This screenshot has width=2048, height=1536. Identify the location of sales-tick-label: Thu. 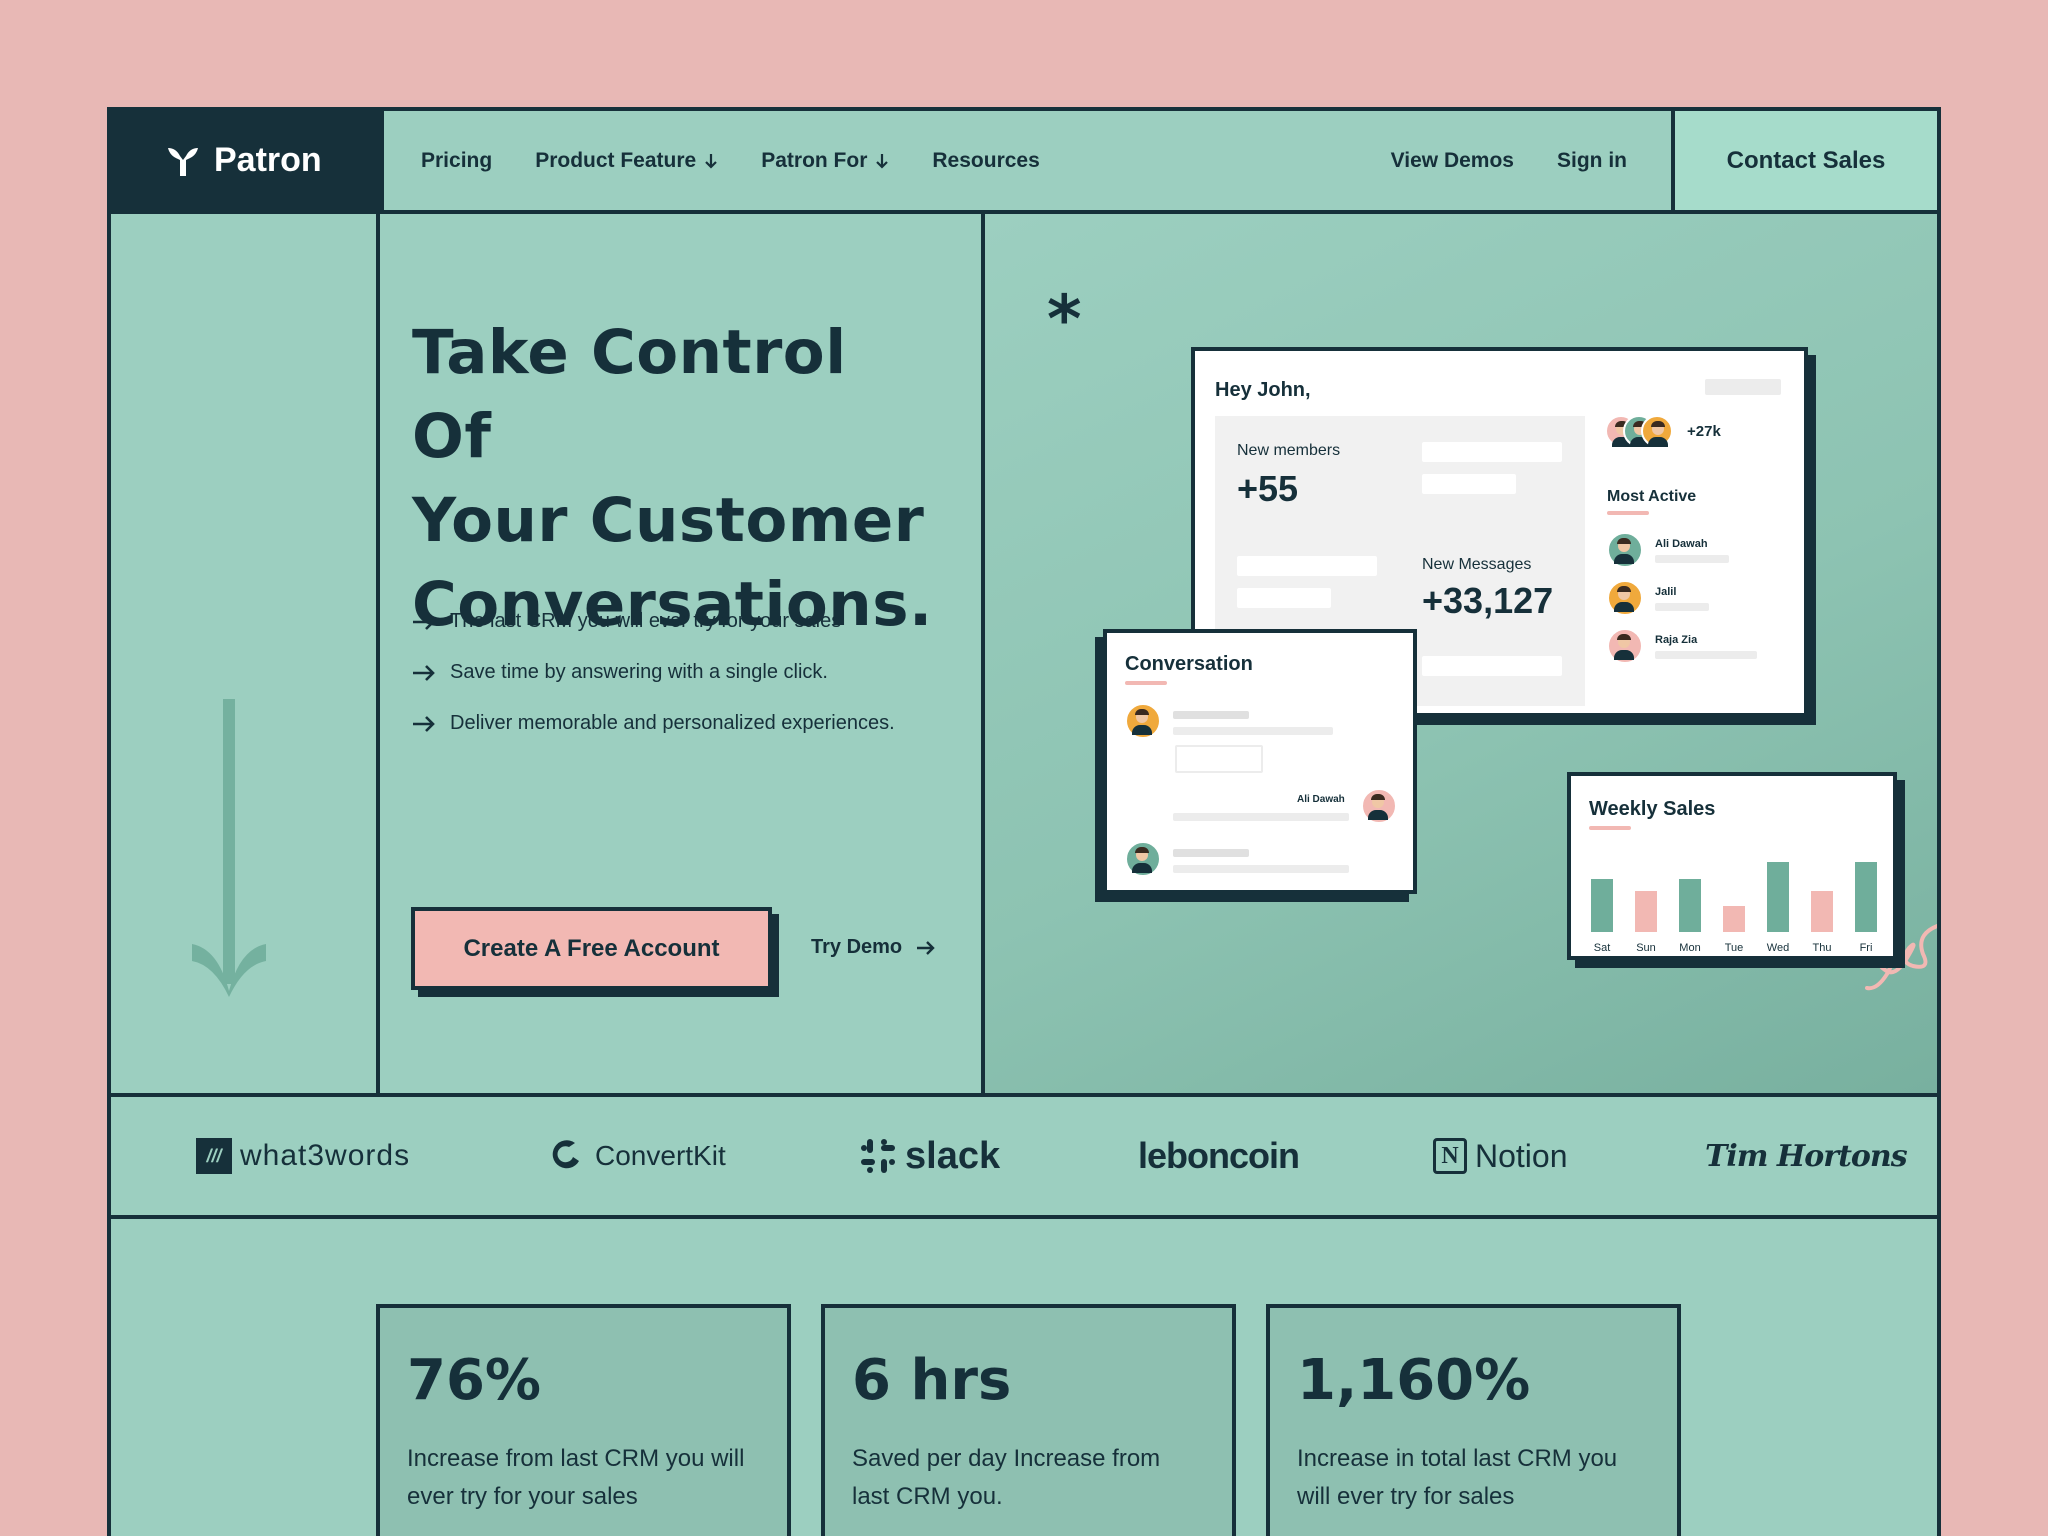
(1822, 948).